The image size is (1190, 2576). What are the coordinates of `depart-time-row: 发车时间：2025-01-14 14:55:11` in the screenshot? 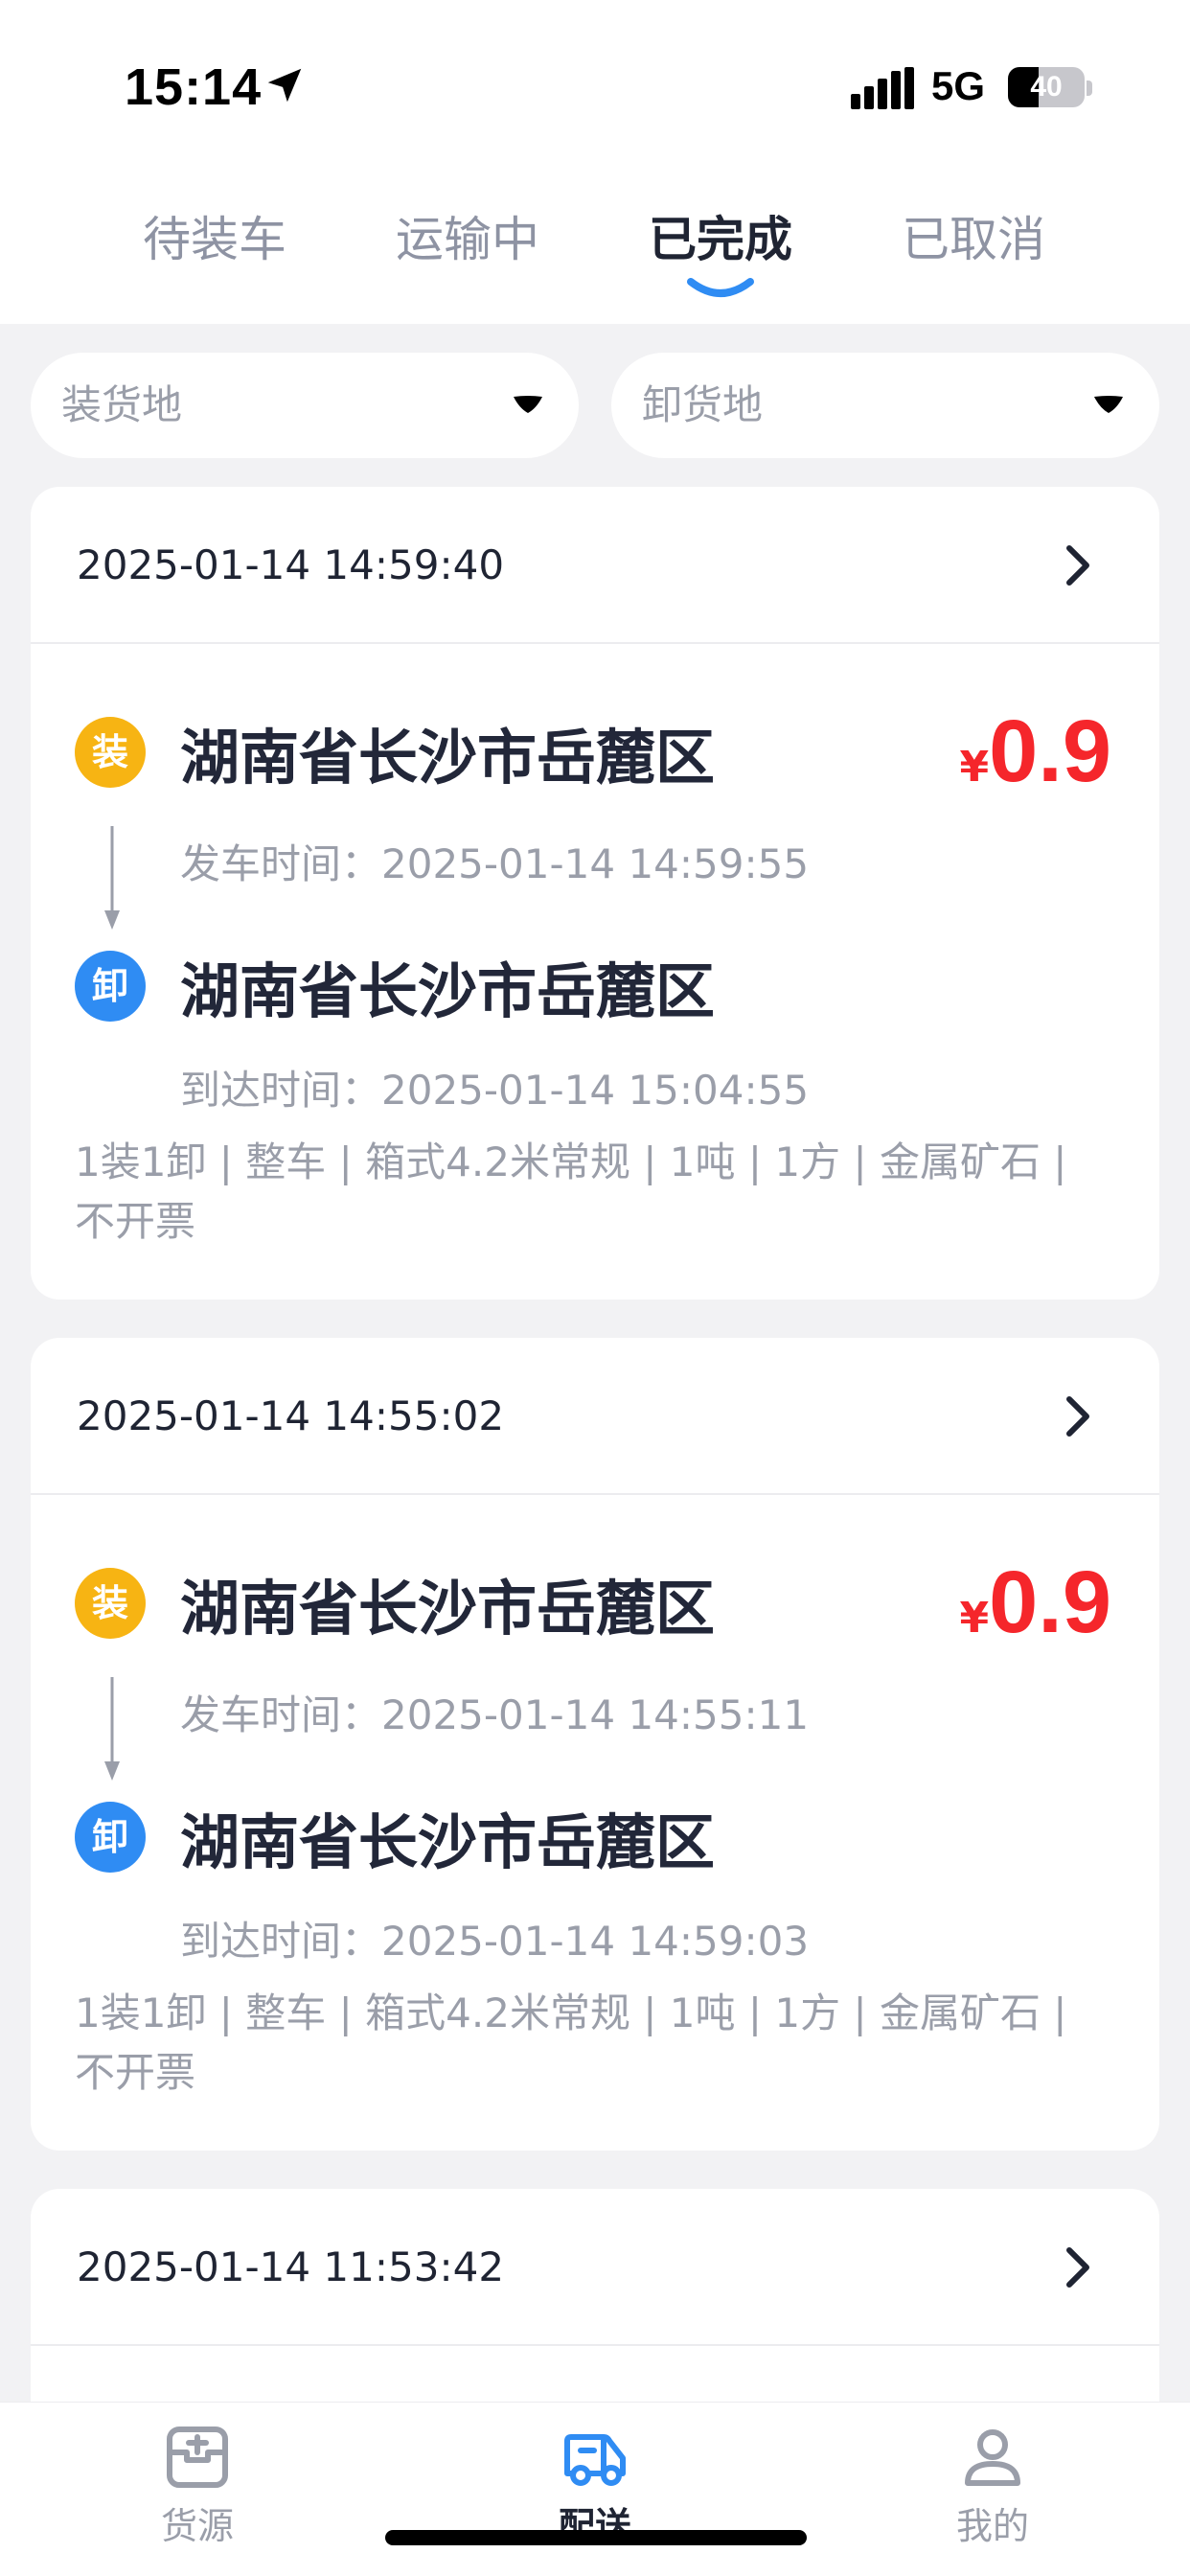 It's located at (495, 1712).